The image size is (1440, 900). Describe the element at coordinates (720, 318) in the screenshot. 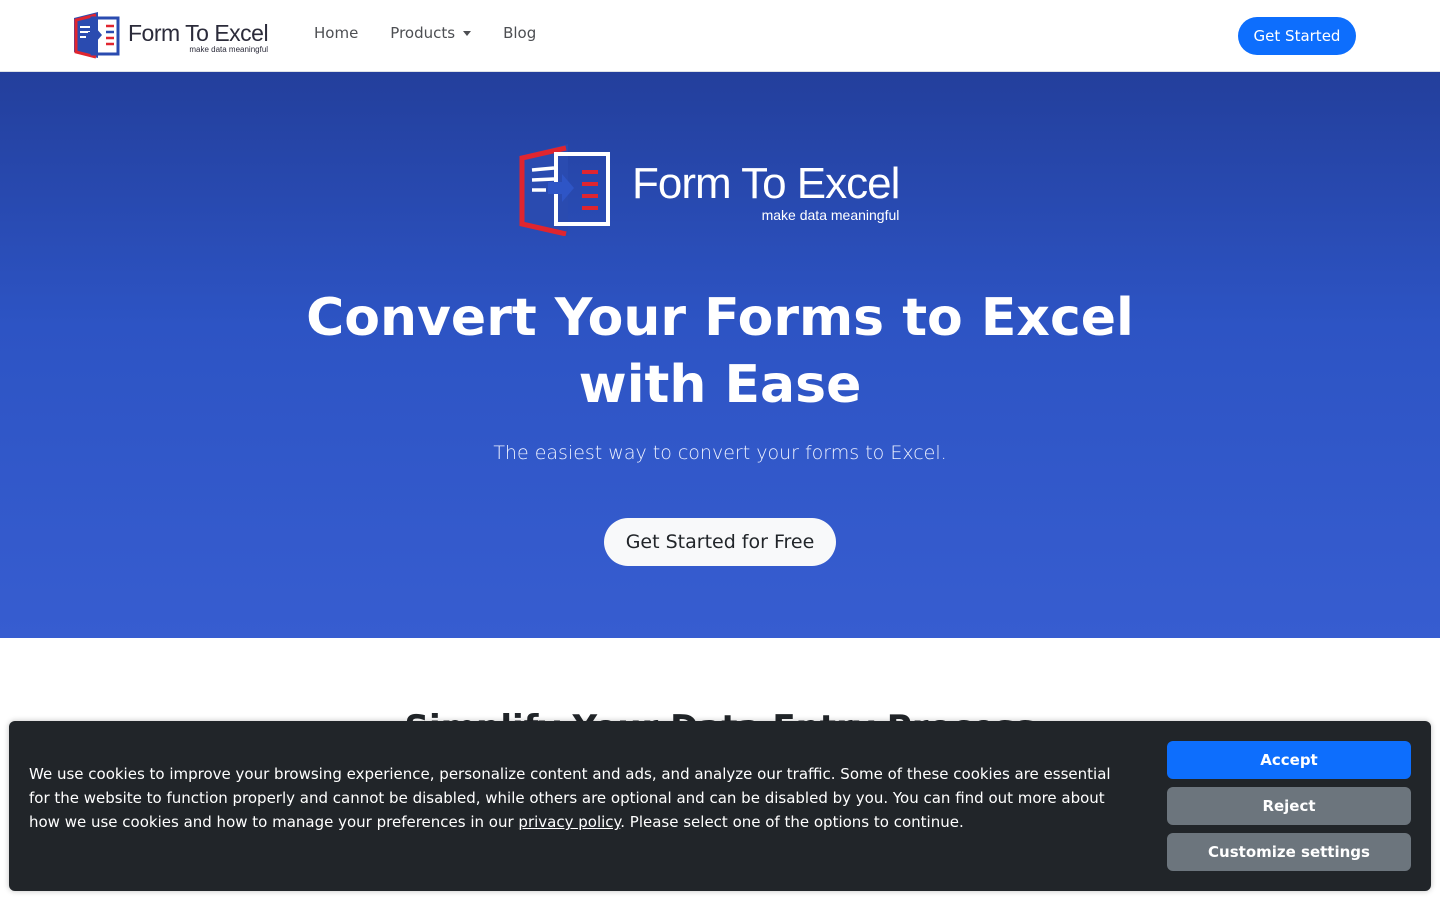

I see `hero-title-line-1: Convert Your Forms to Excel` at that location.